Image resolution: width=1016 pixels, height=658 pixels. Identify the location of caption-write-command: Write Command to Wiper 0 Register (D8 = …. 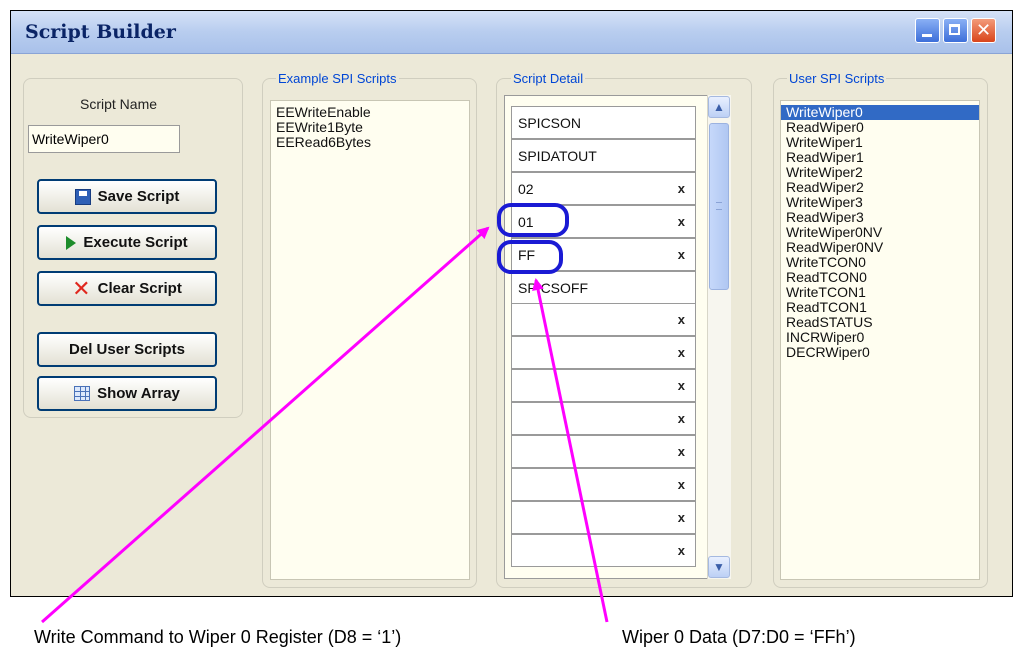
(218, 637).